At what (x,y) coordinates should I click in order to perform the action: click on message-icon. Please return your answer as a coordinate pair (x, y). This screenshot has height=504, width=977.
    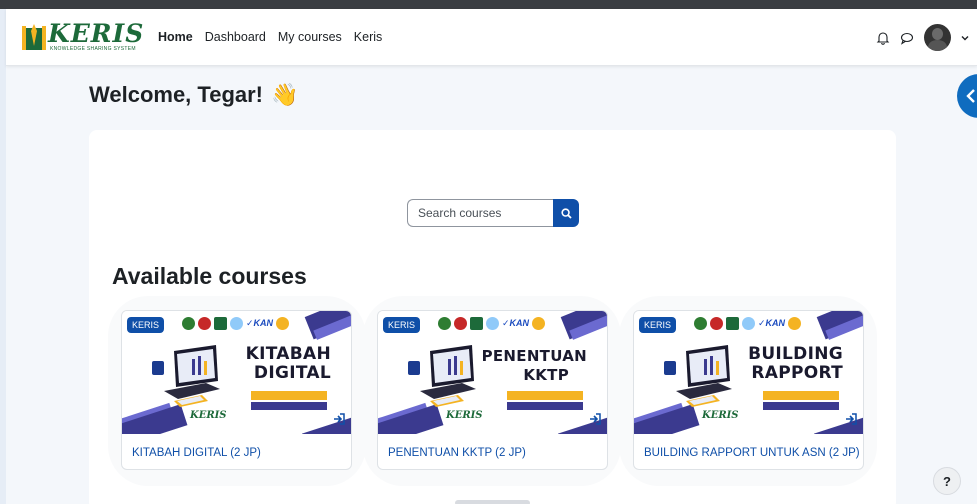
    Looking at the image, I should click on (907, 38).